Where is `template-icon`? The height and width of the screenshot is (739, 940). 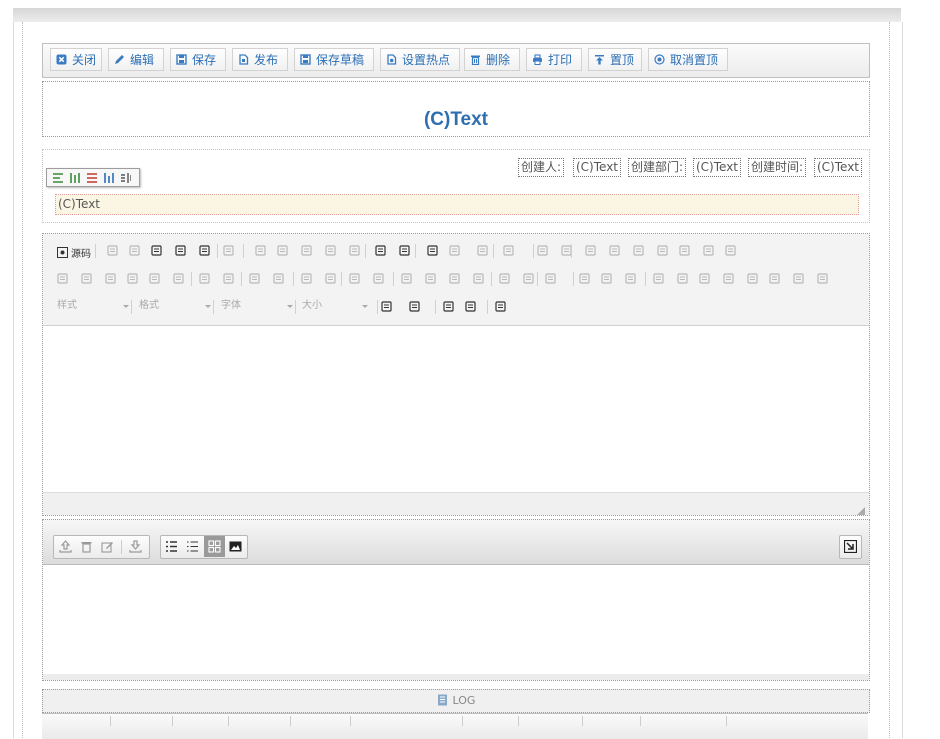
template-icon is located at coordinates (228, 250).